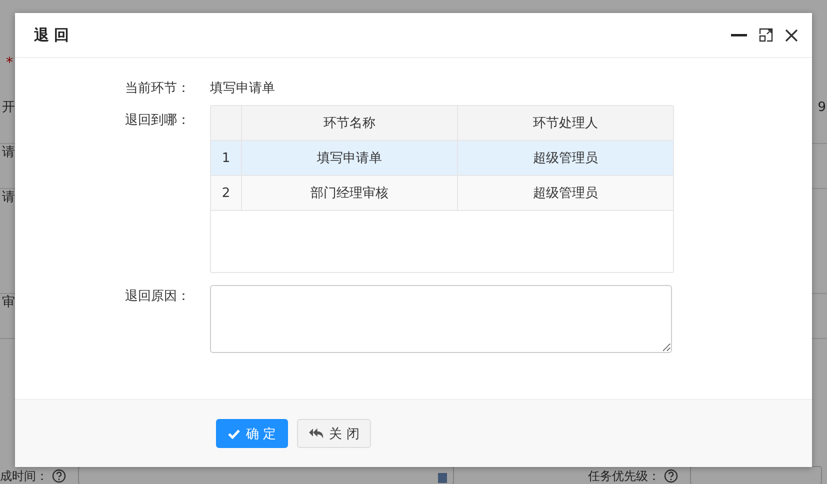 Image resolution: width=827 pixels, height=484 pixels. What do you see at coordinates (442, 478) in the screenshot?
I see `calendar-icon` at bounding box center [442, 478].